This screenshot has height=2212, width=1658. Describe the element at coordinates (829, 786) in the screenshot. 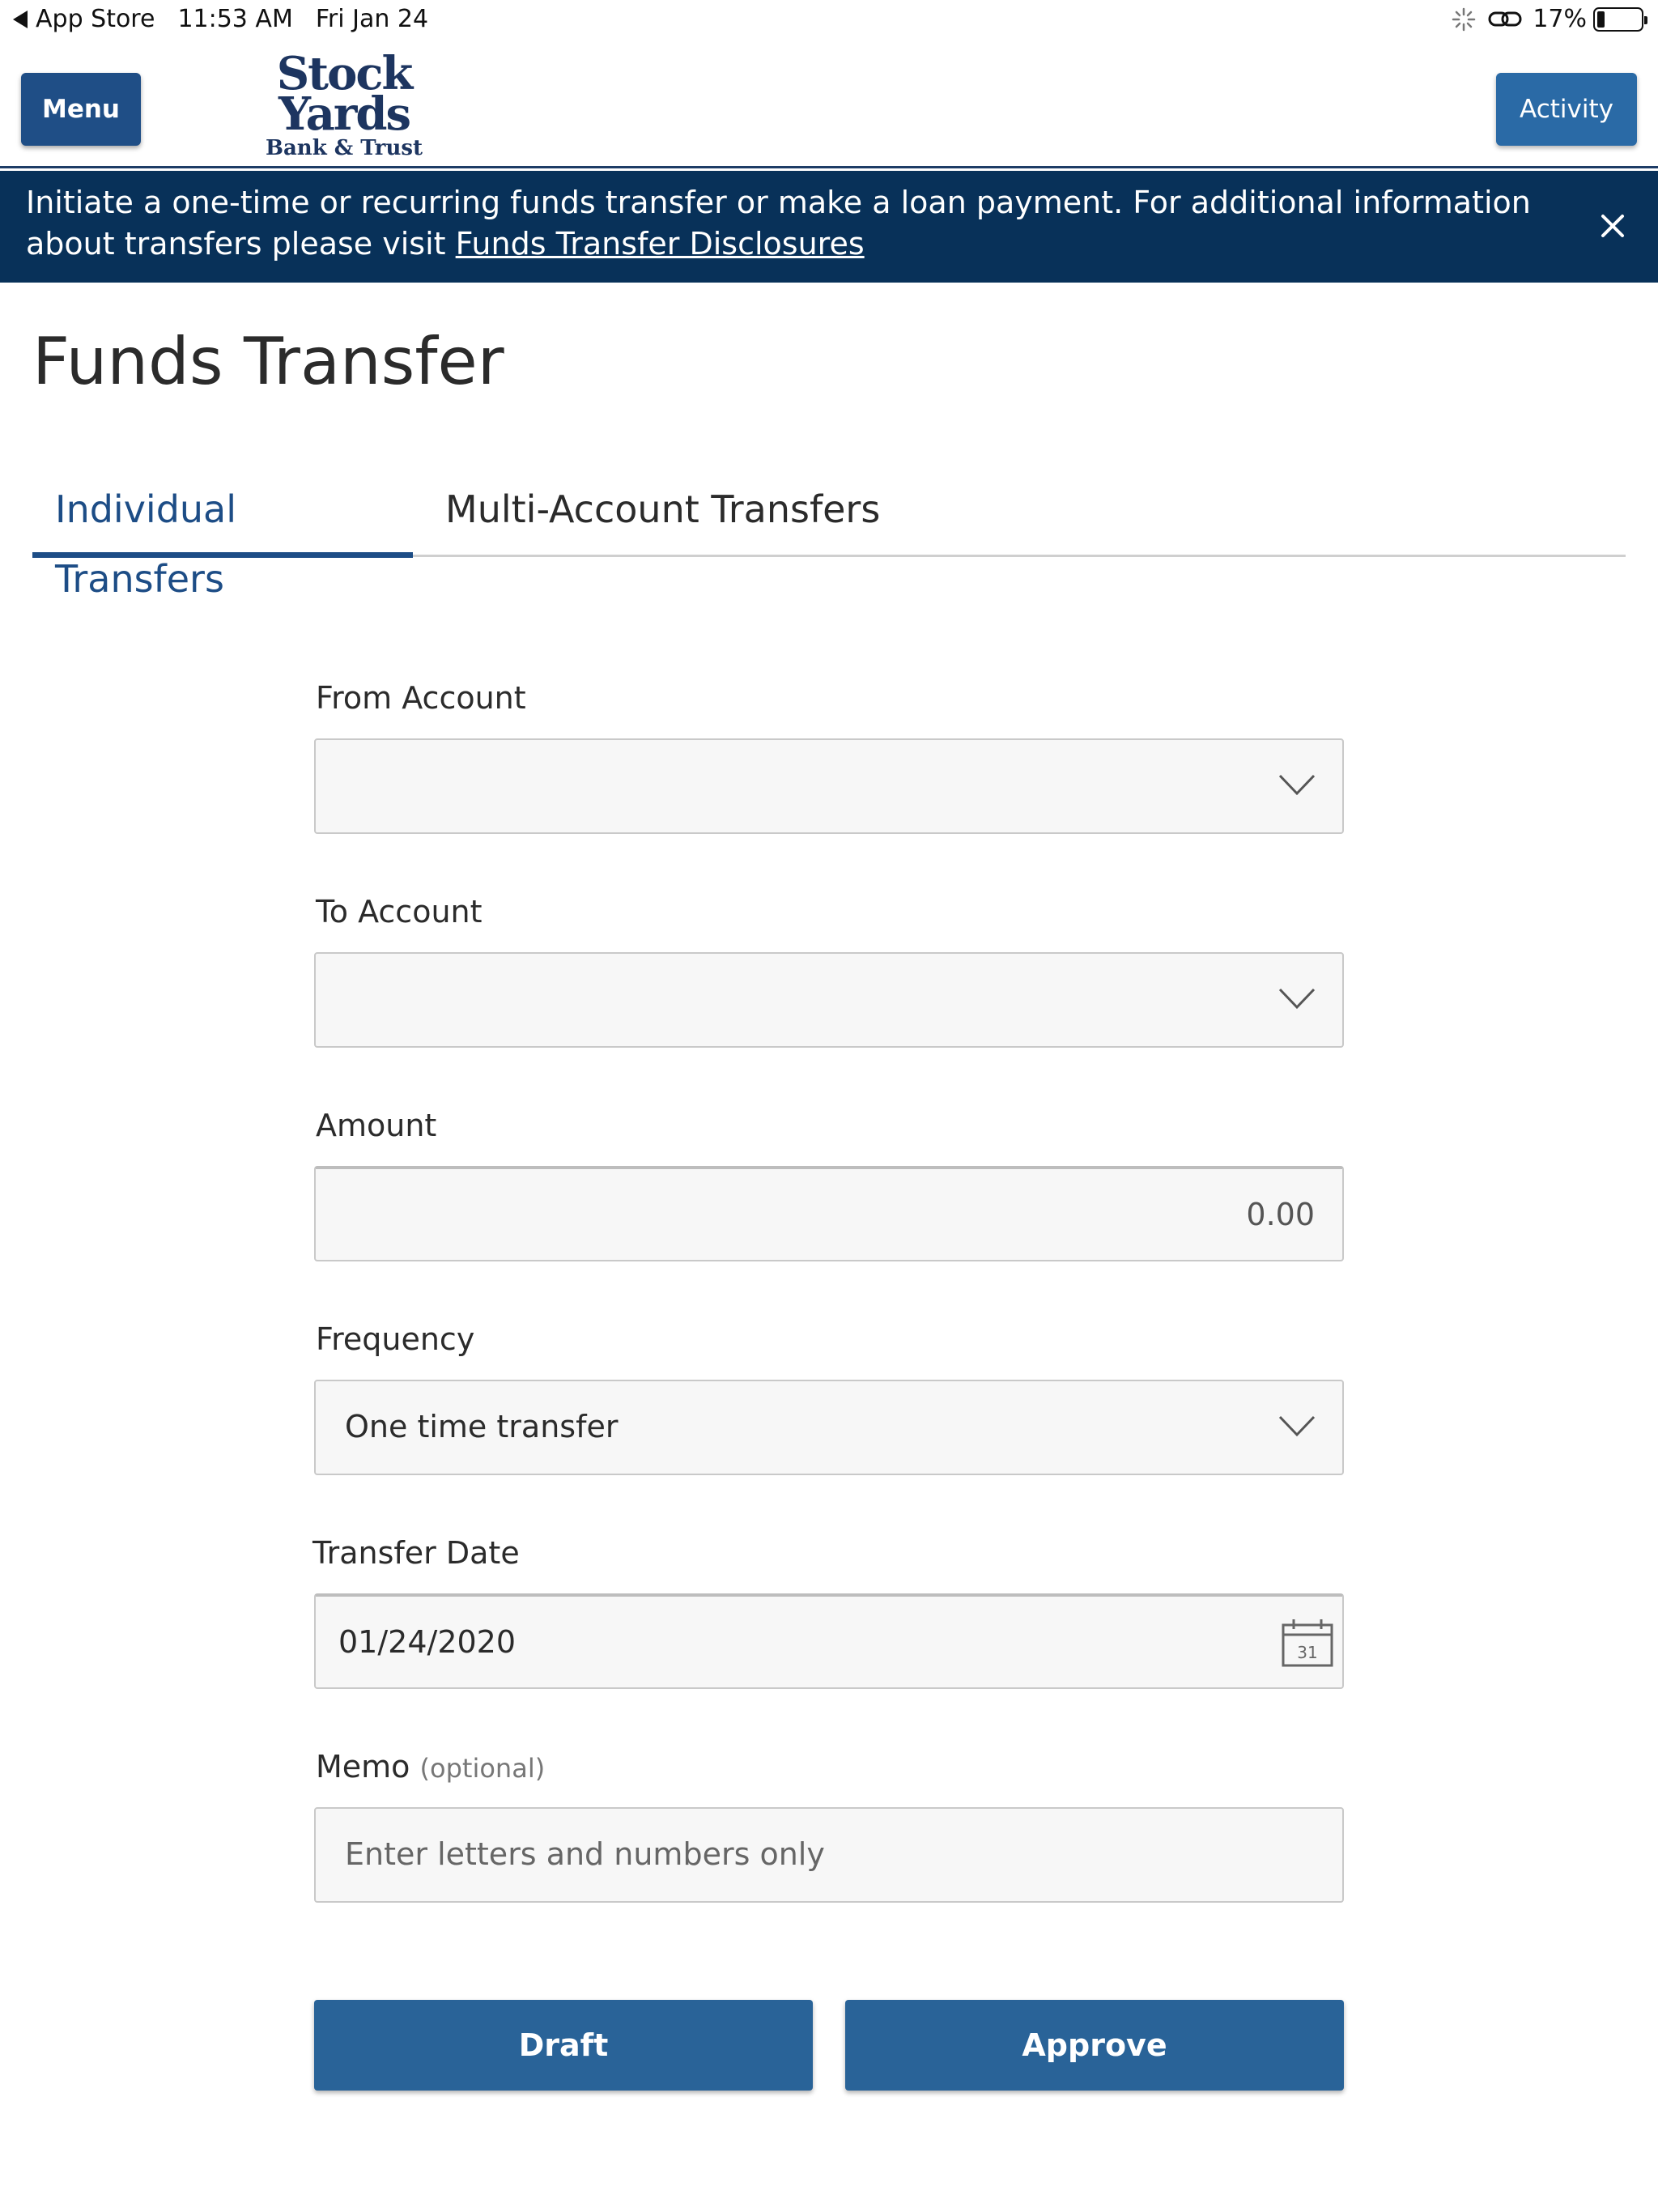

I see `from-account-select` at that location.